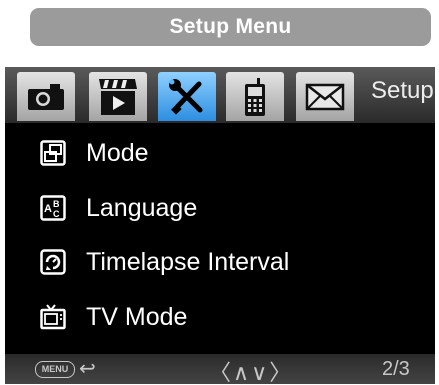 The width and height of the screenshot is (439, 385). I want to click on menu-item-timelapse-interval: Timelapse Interval, so click(220, 262).